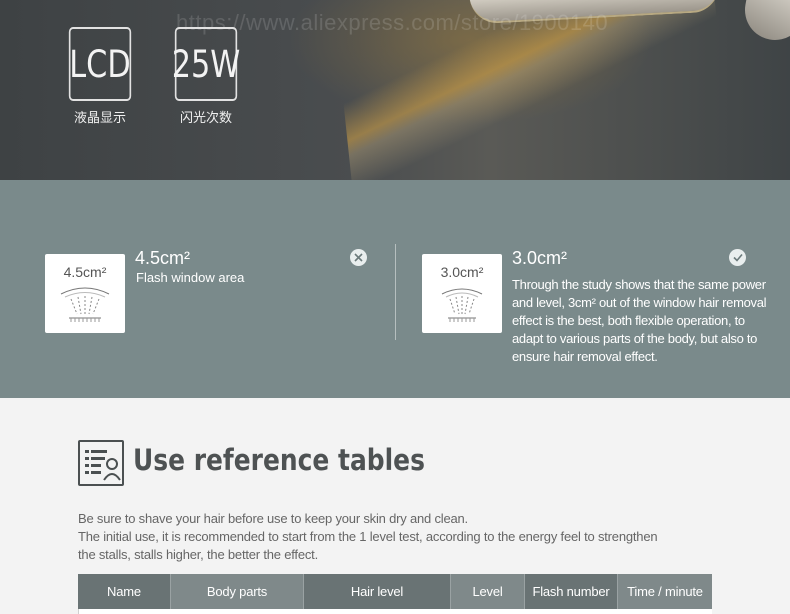  I want to click on table-header-body-parts: Body parts, so click(237, 591).